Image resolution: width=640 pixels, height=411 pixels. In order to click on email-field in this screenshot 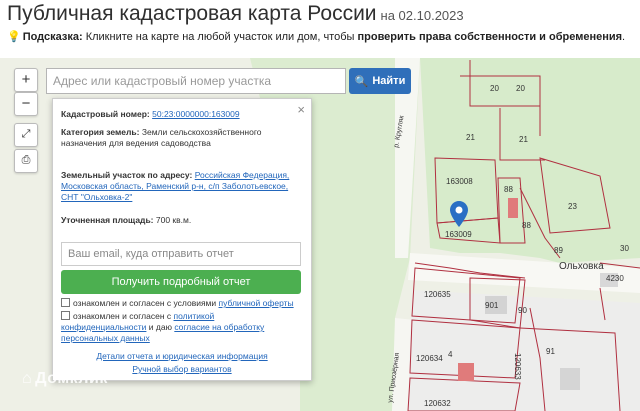, I will do `click(181, 254)`.